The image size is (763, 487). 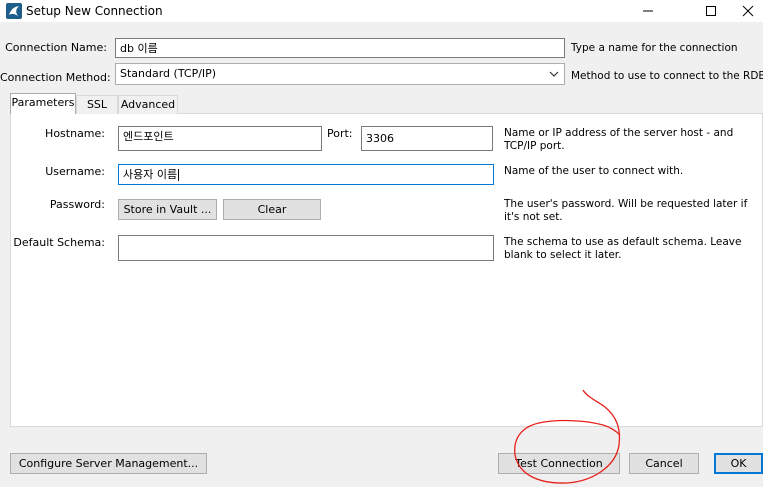 What do you see at coordinates (75, 133) in the screenshot?
I see `hostname-label: Hostname:` at bounding box center [75, 133].